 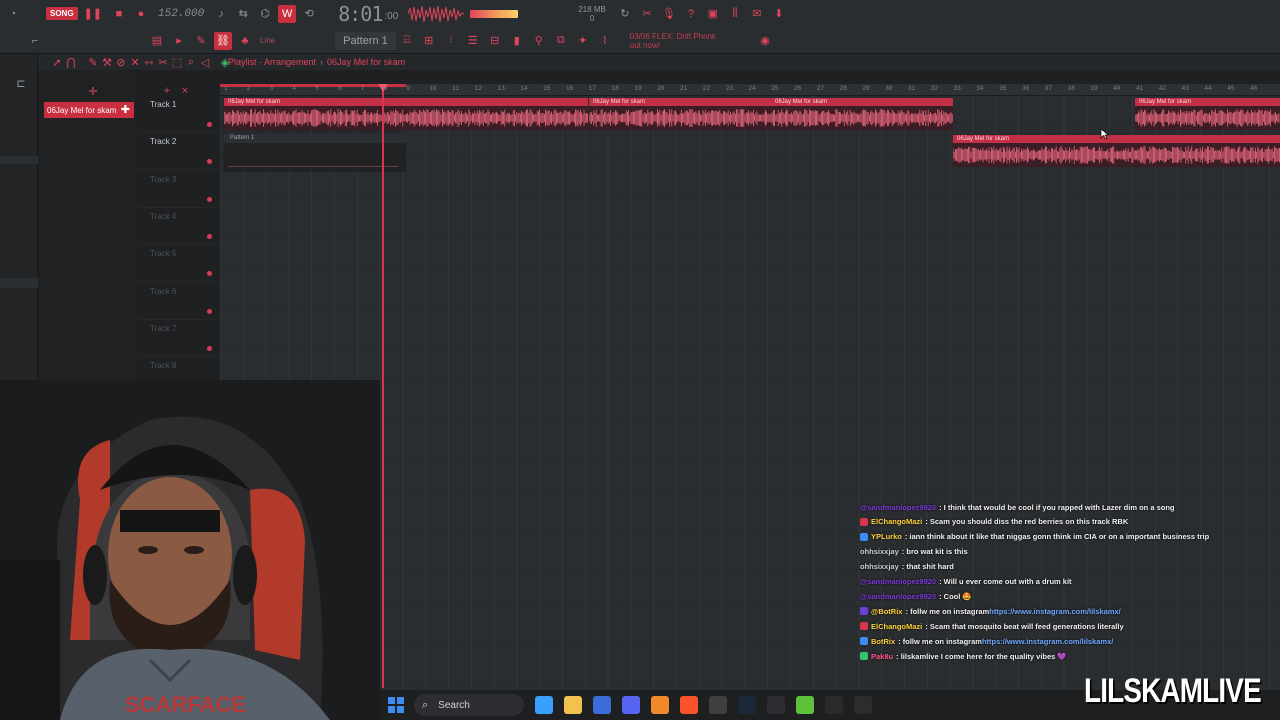 I want to click on next-icon: ▸, so click(x=179, y=41).